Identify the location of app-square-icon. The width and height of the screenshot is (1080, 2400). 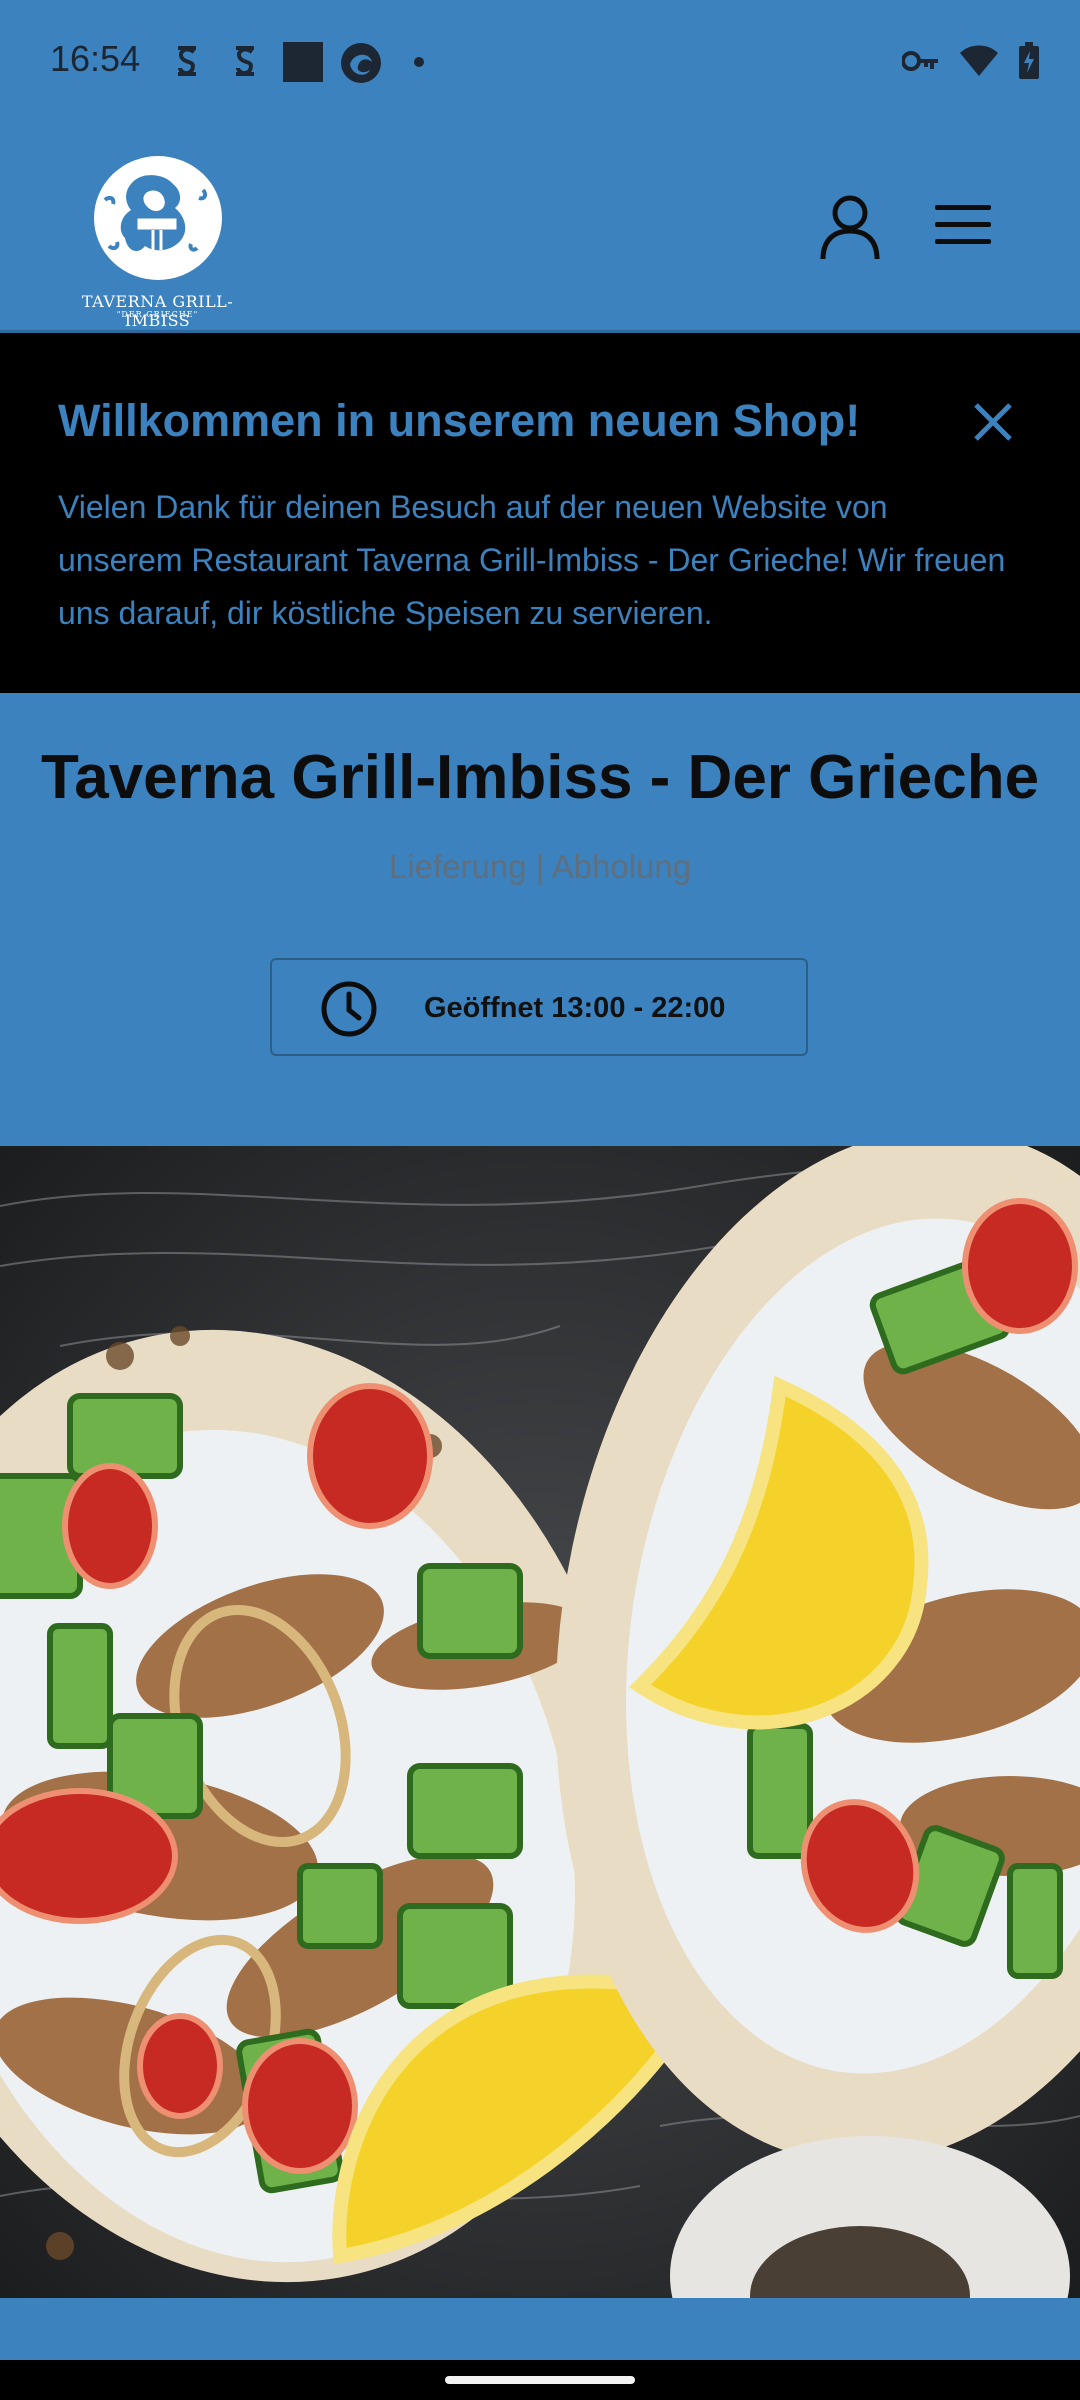
(303, 62).